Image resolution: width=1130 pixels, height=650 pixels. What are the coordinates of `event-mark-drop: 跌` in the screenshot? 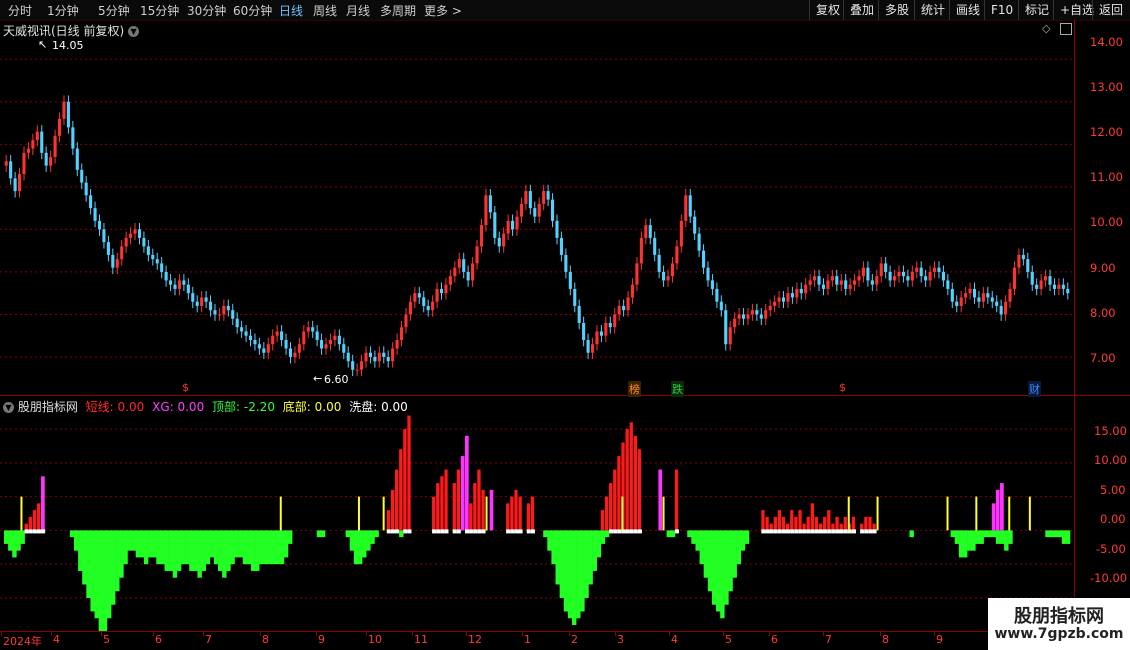 It's located at (677, 389).